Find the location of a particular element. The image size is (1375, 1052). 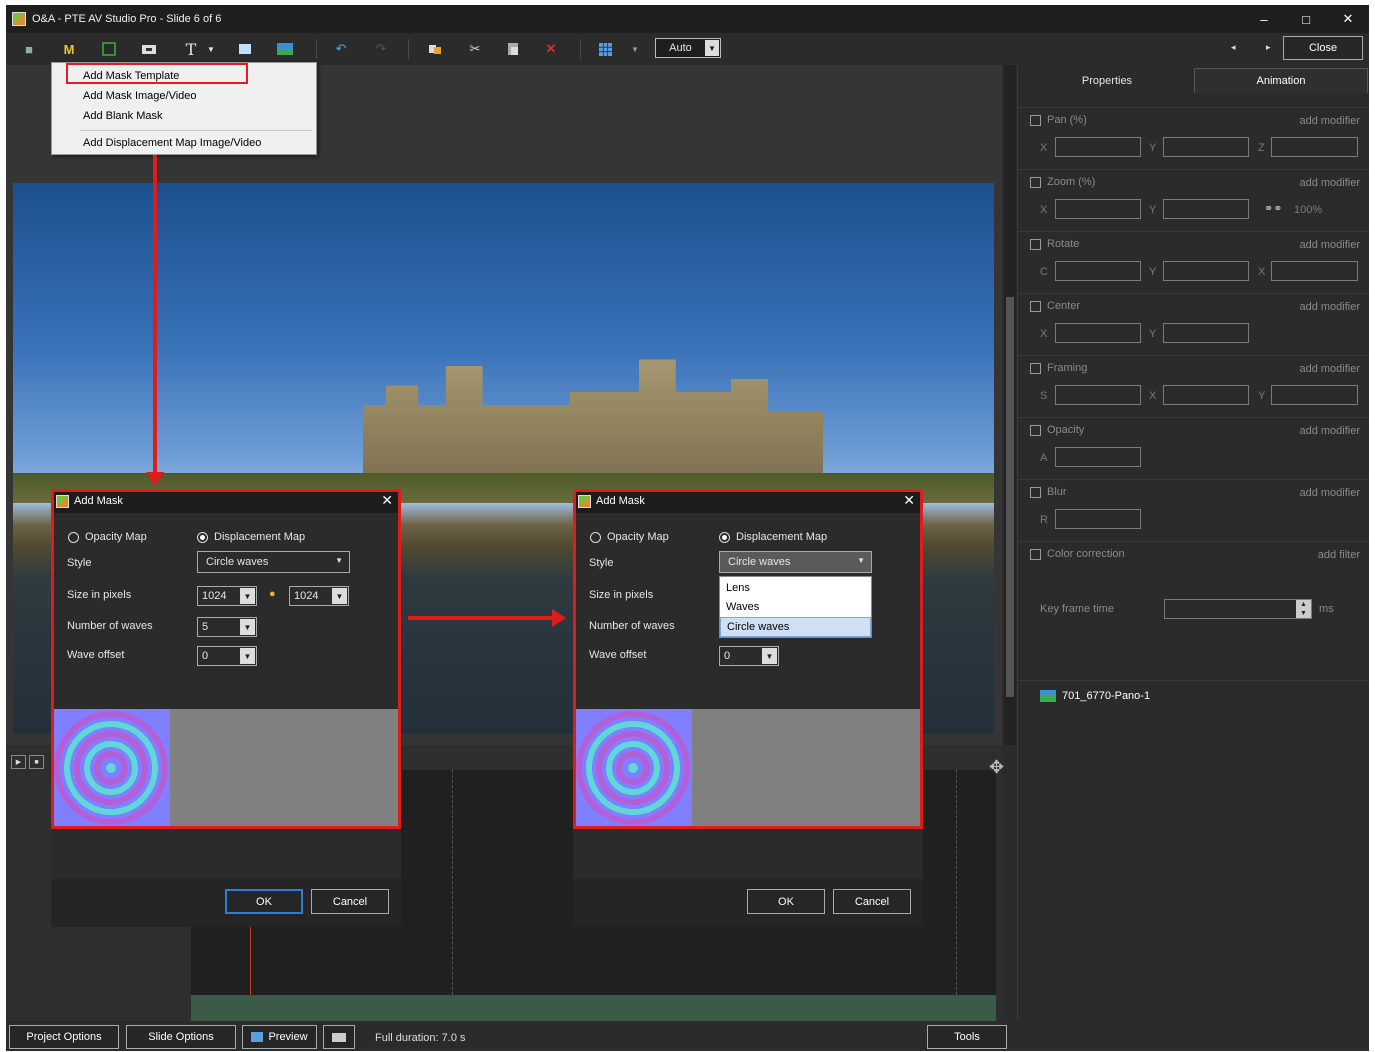

list-item-selected: Circle waves is located at coordinates (795, 627).